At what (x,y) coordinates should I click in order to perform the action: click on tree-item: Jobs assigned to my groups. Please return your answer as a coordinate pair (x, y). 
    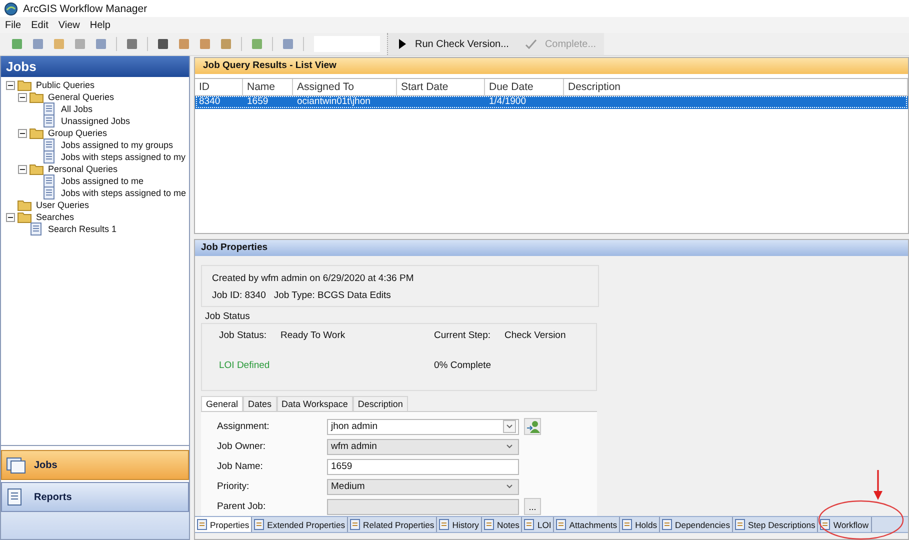
    Looking at the image, I should click on (116, 145).